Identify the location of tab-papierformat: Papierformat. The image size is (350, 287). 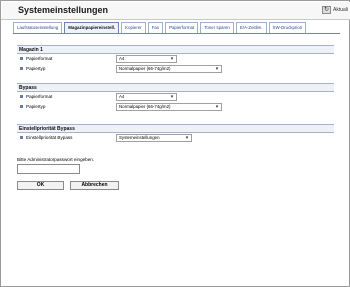
(182, 27).